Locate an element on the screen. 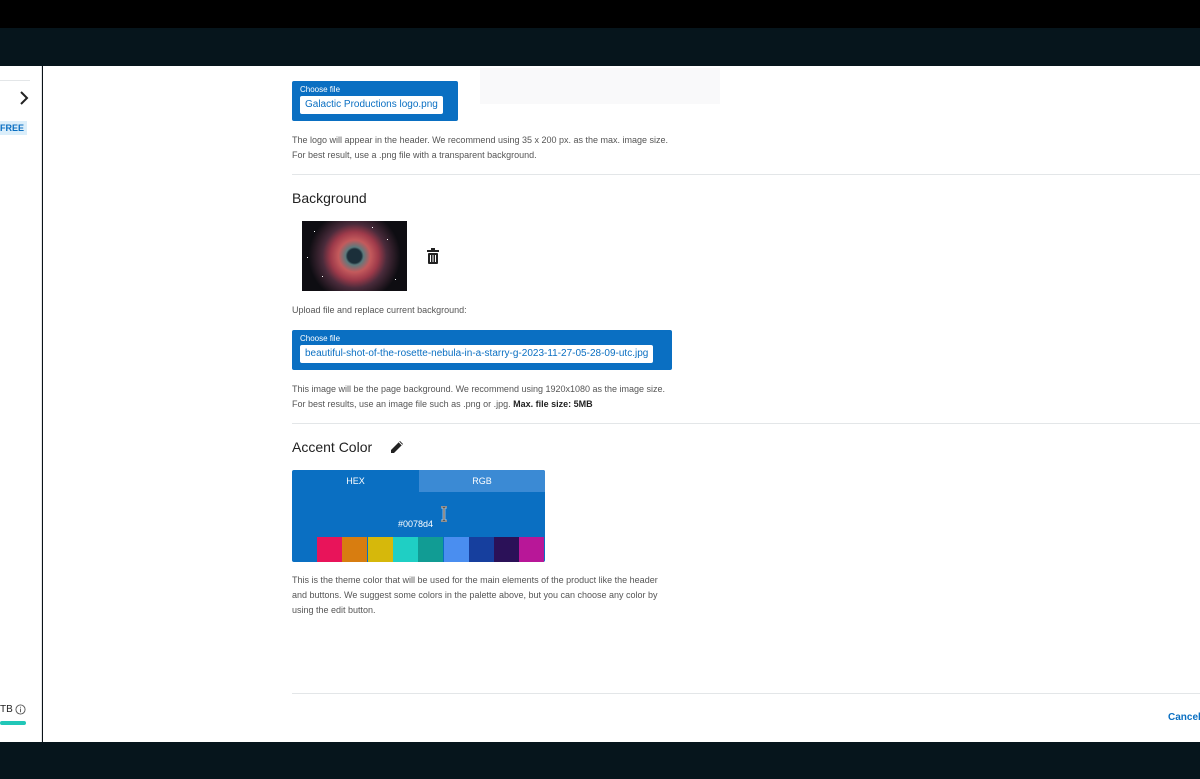  accent-color-title: Accent Color is located at coordinates (332, 447).